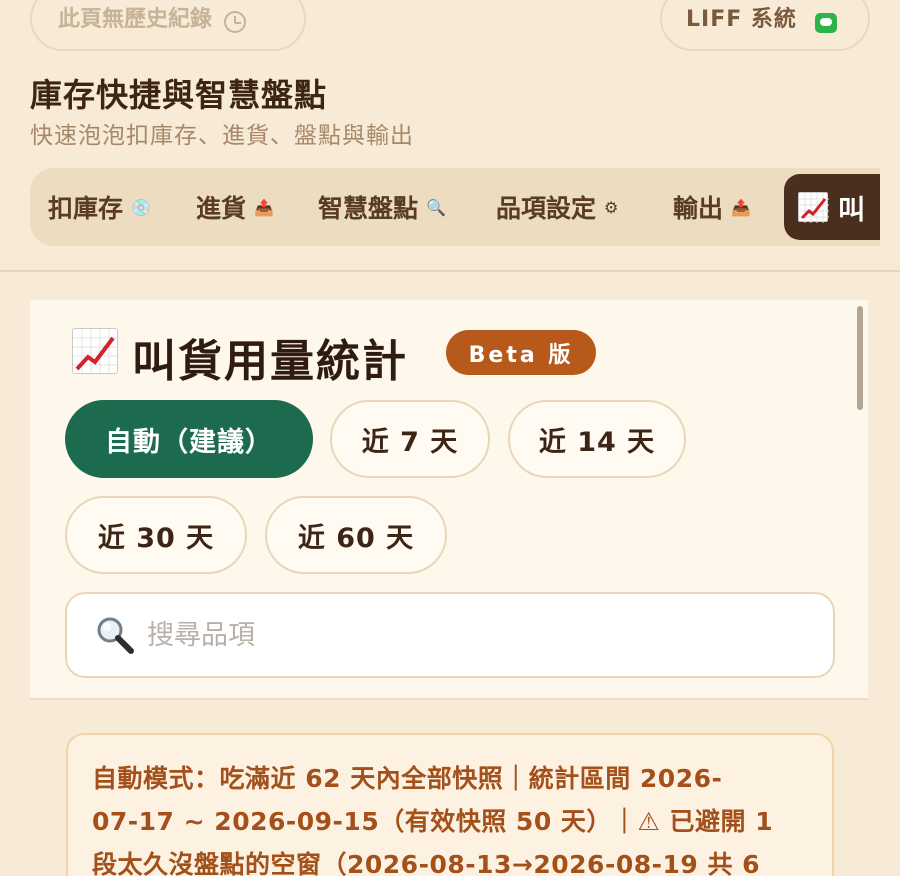 The width and height of the screenshot is (900, 876). What do you see at coordinates (455, 207) in the screenshot?
I see `tab-bar: 扣庫存 💿 進貨 📤 智慧盤點 🔍 品項設定 ⚙ 輸出 📤 叫` at bounding box center [455, 207].